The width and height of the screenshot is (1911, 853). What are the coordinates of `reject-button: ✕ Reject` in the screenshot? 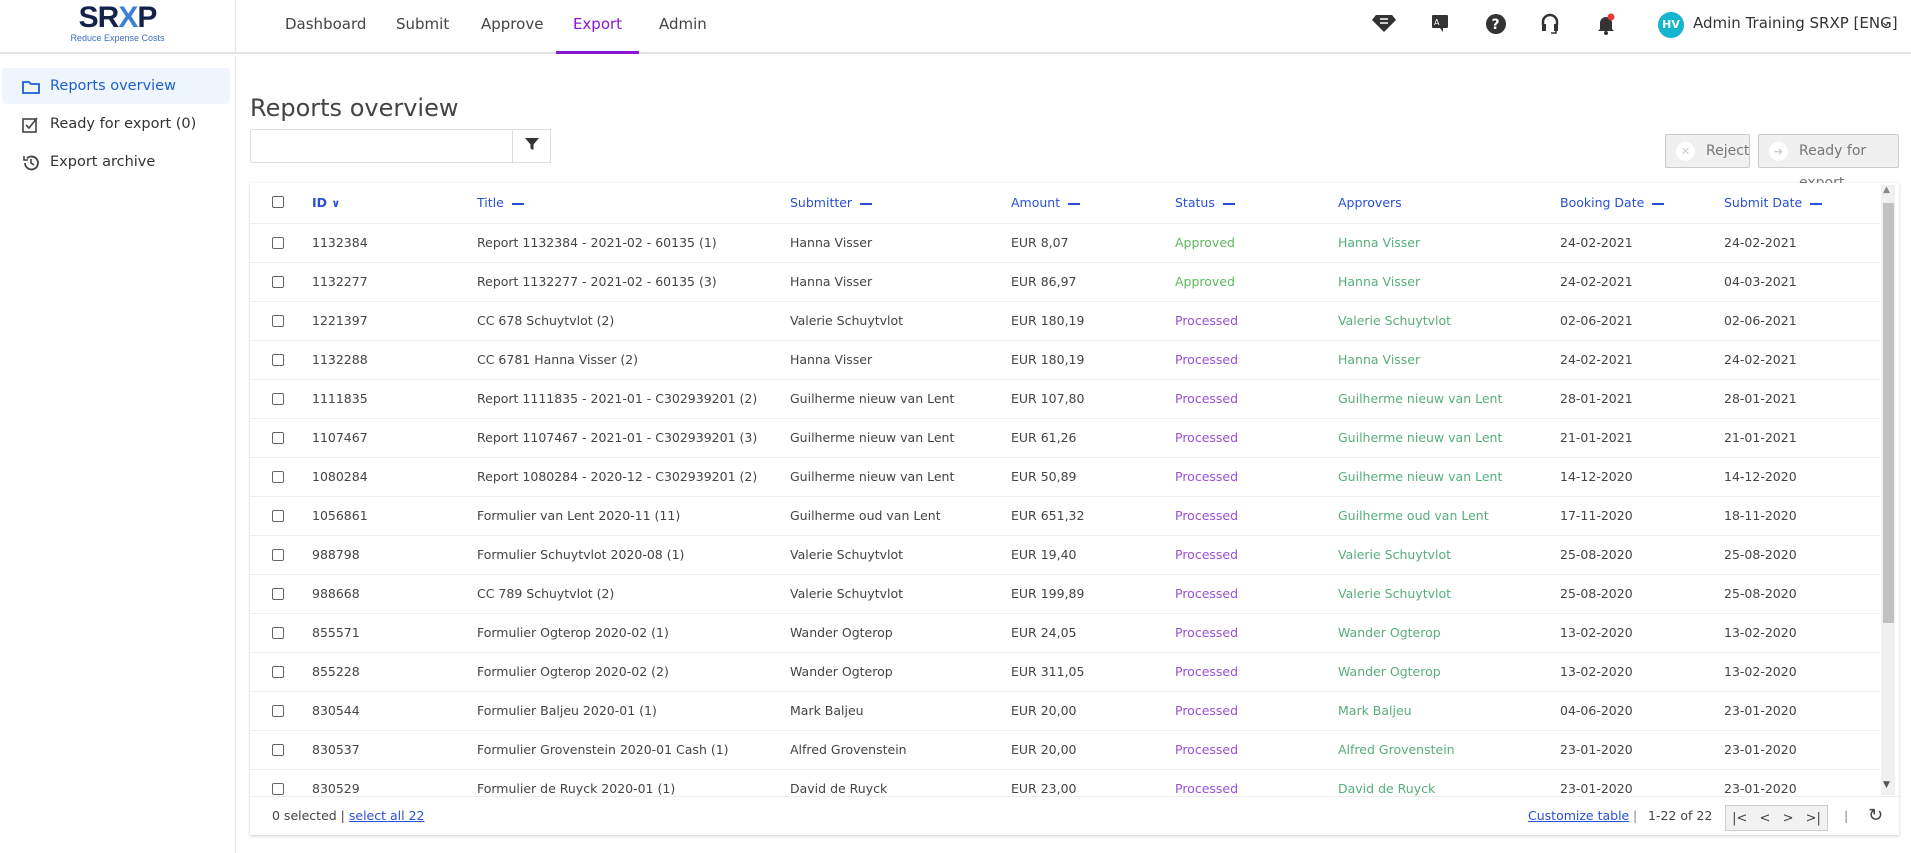 It's located at (1707, 151).